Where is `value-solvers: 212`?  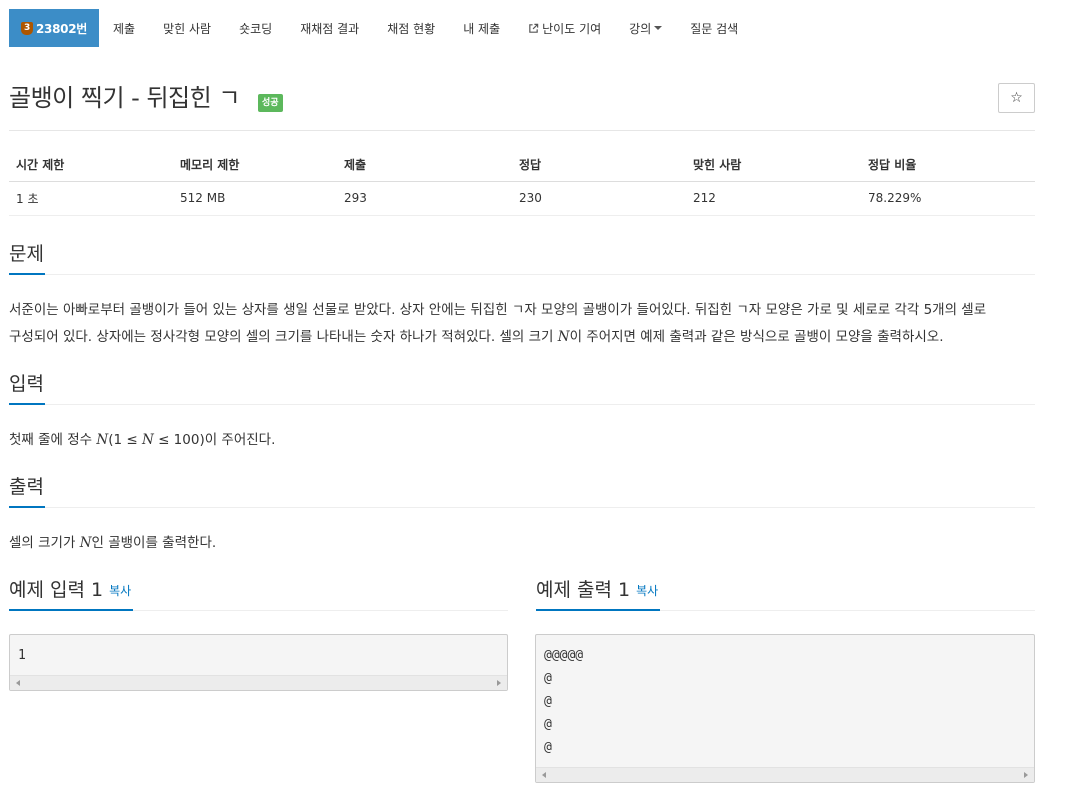
value-solvers: 212 is located at coordinates (773, 198).